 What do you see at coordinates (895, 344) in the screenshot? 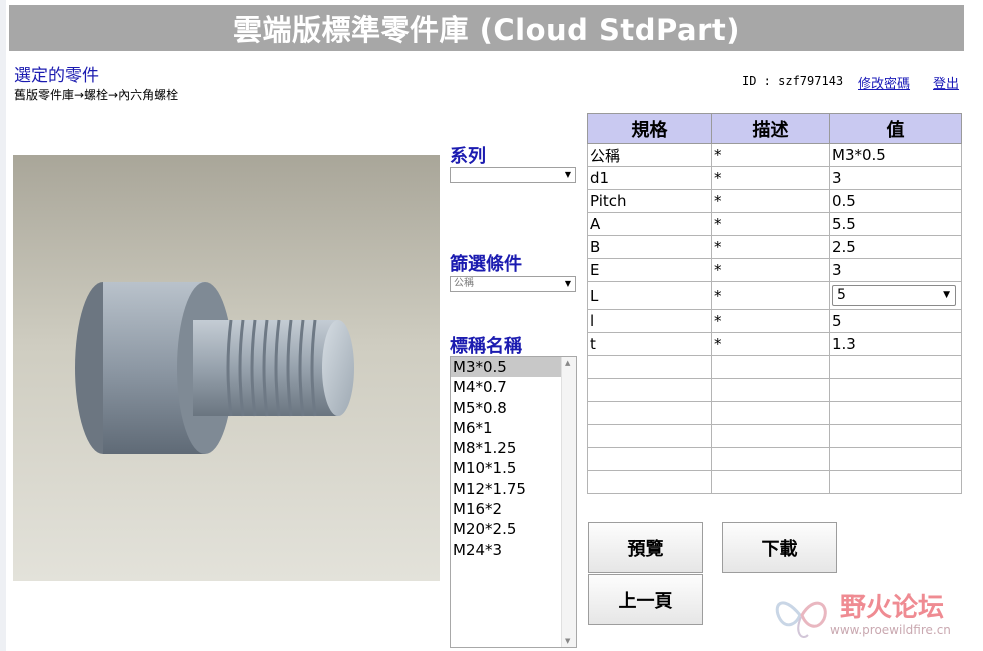
I see `value-cell: 1.3` at bounding box center [895, 344].